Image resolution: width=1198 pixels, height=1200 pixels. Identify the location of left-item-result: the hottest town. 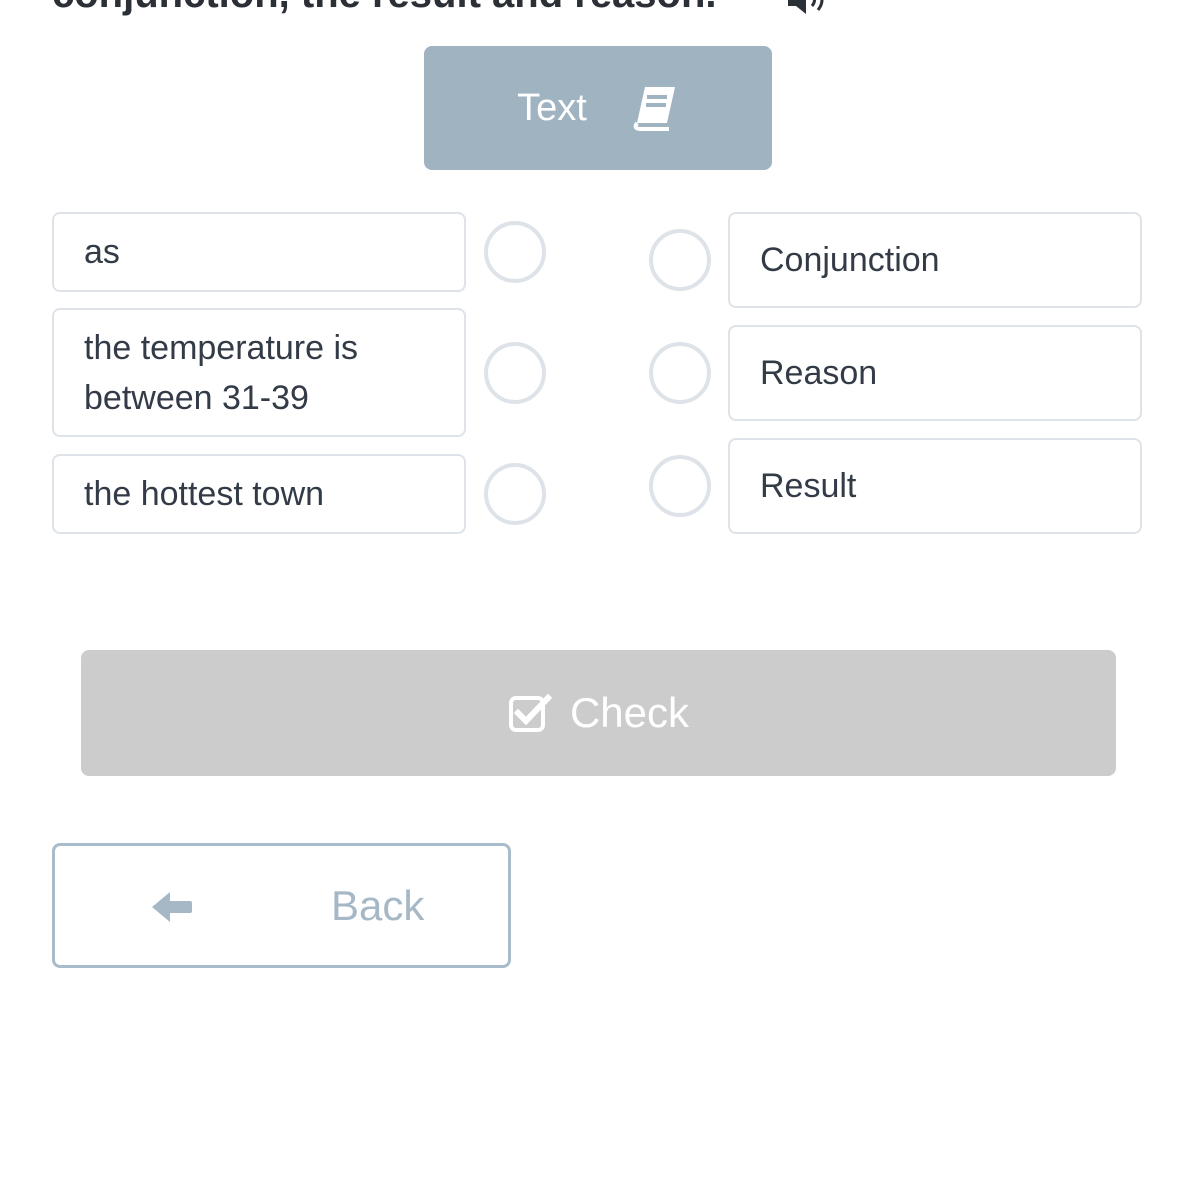
(259, 494).